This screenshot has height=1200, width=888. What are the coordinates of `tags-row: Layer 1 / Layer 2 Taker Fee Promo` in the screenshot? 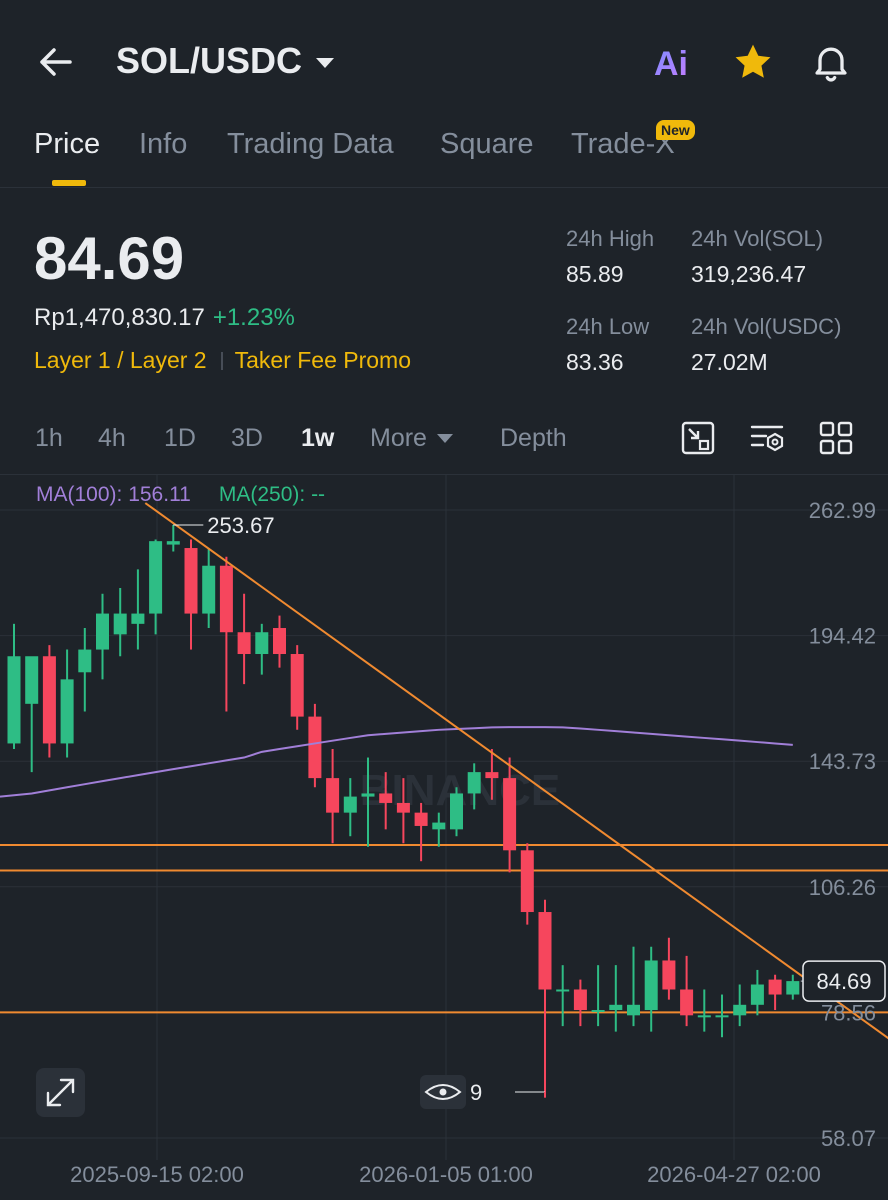 It's located at (222, 360).